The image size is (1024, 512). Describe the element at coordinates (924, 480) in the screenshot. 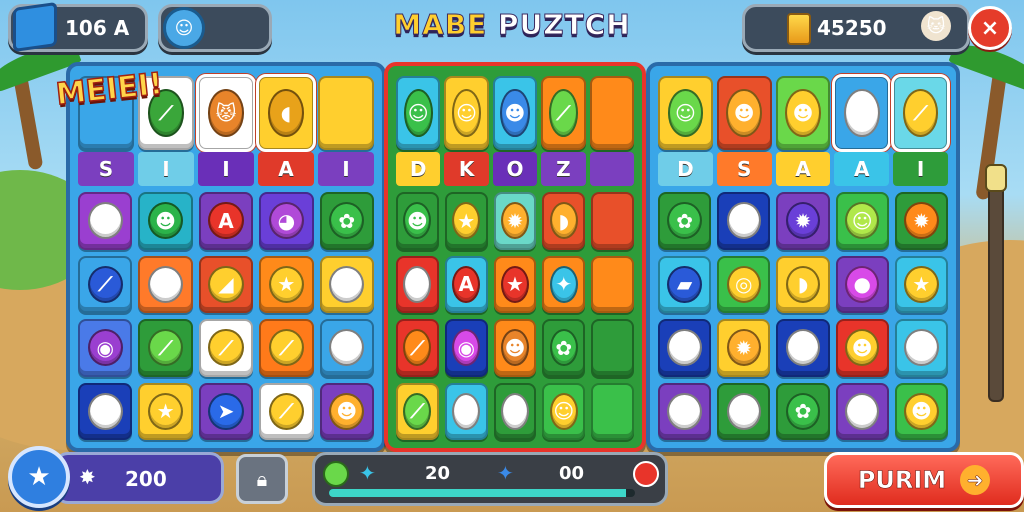

I see `go-button: PURIM ➜` at that location.